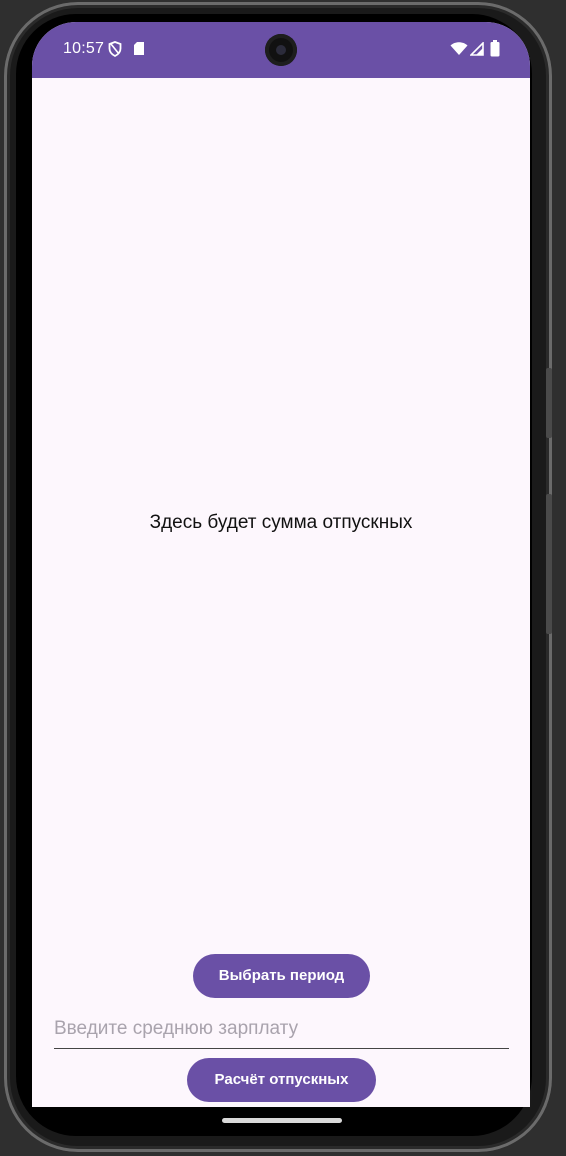 The height and width of the screenshot is (1156, 566). I want to click on vacation-pay-result: Здесь будет сумма отпускных, so click(281, 522).